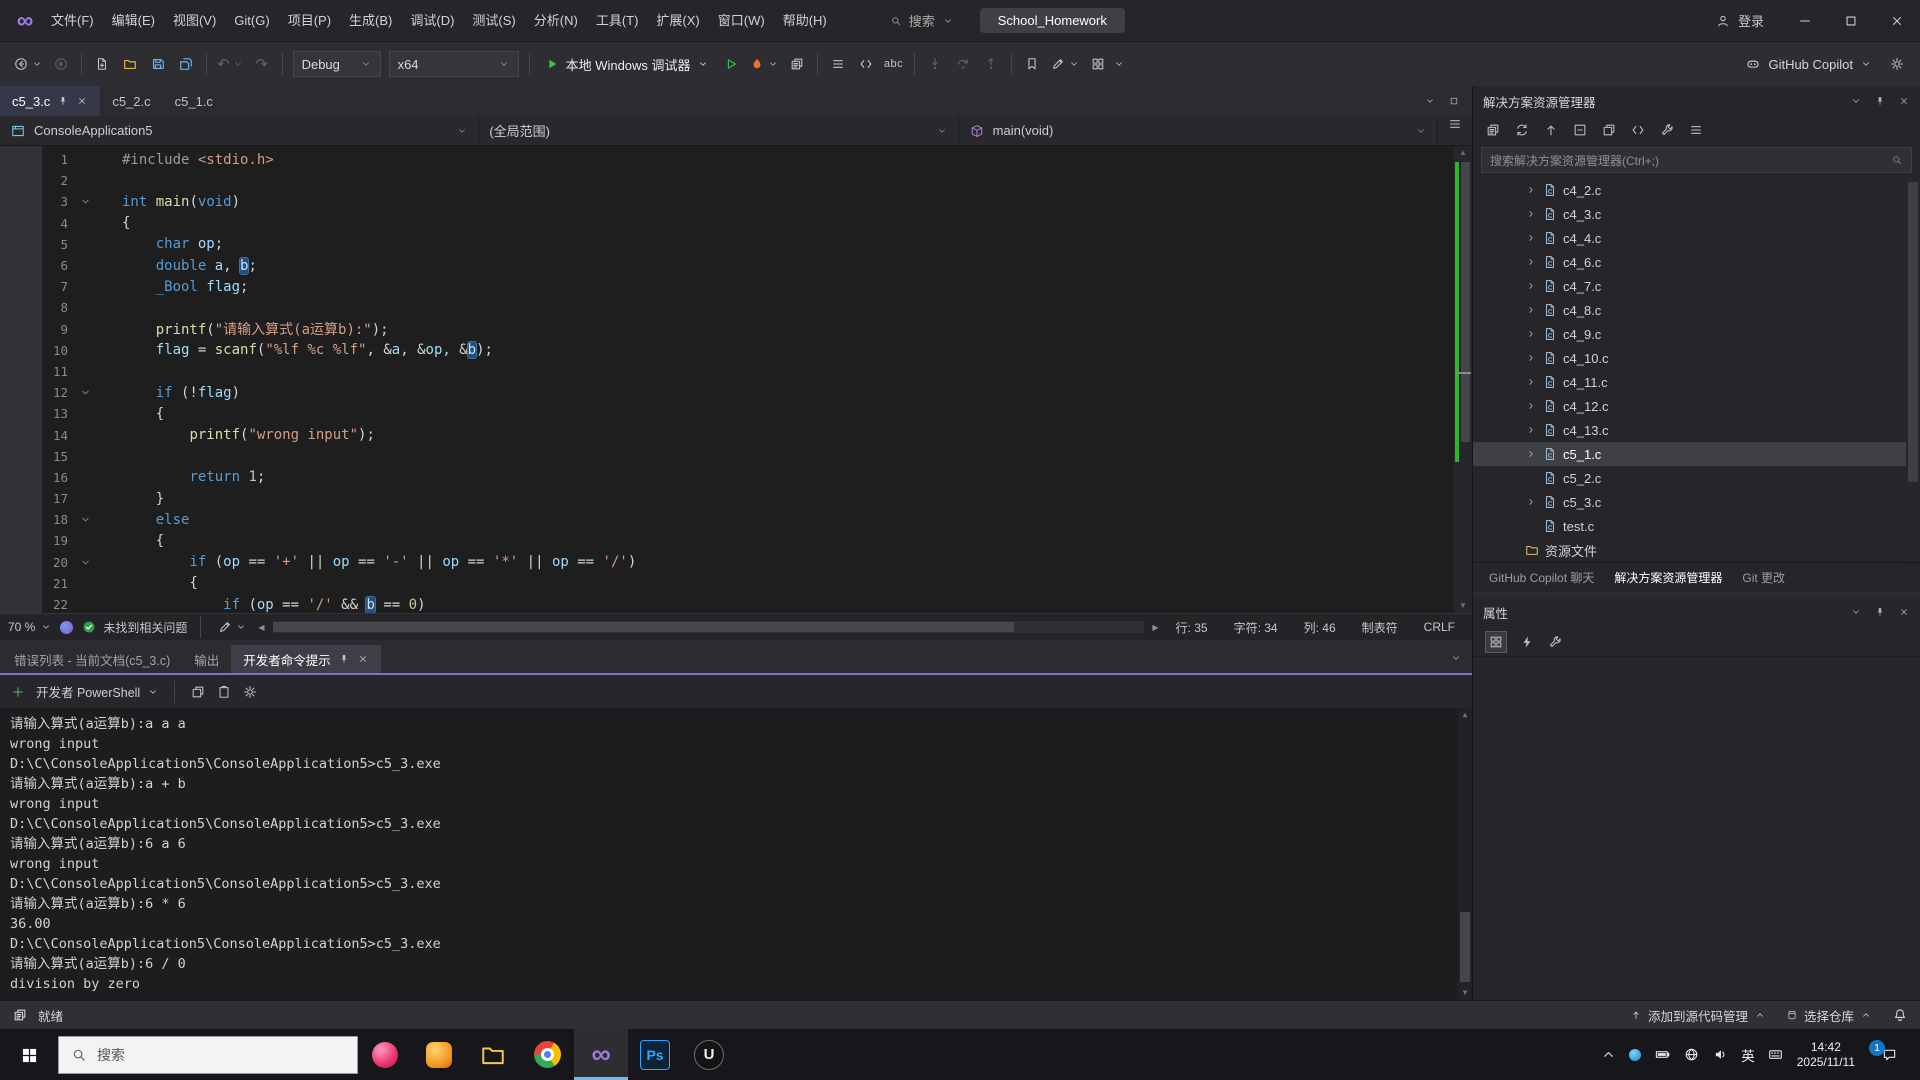 This screenshot has height=1080, width=1920. Describe the element at coordinates (1493, 130) in the screenshot. I see `switch-views-icon` at that location.